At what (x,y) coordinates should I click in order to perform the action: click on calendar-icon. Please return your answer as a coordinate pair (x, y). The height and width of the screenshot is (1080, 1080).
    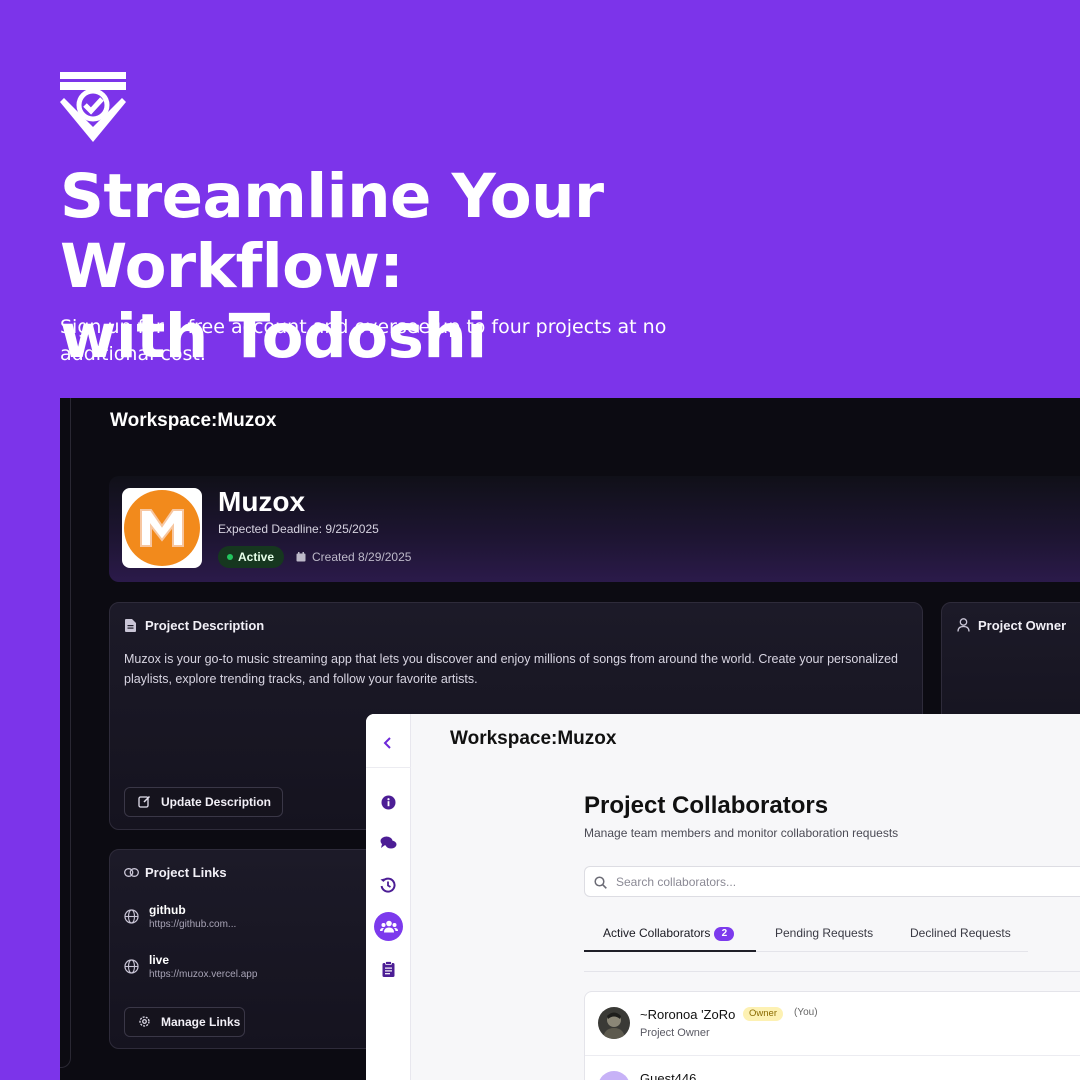
    Looking at the image, I should click on (301, 557).